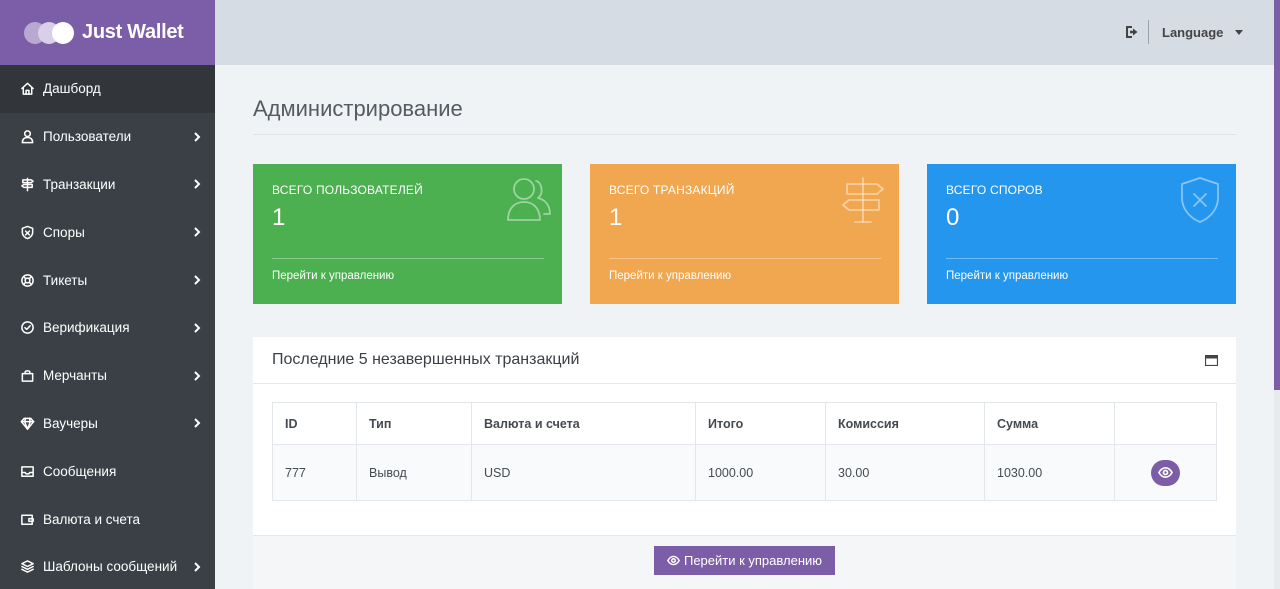 The height and width of the screenshot is (589, 1280). Describe the element at coordinates (1148, 32) in the screenshot. I see `header-divider` at that location.